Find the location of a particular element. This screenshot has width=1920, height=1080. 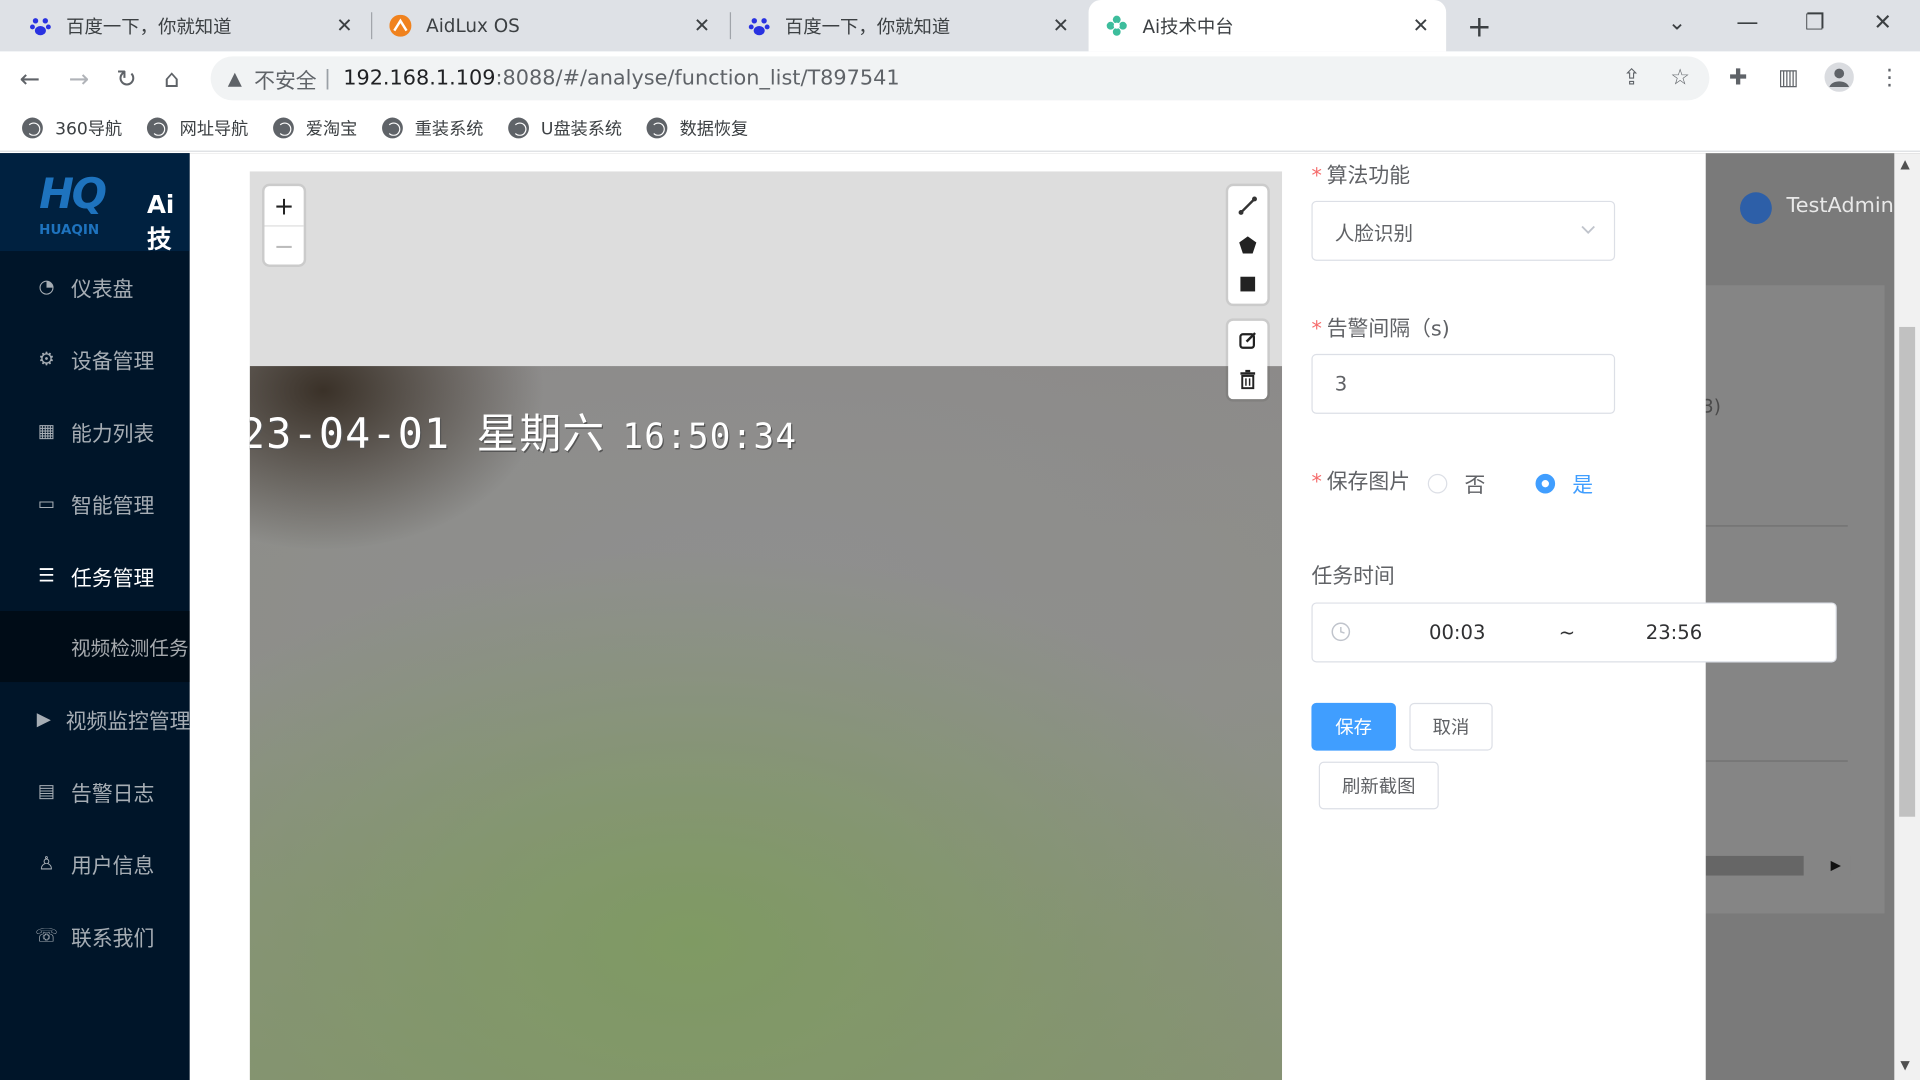

tab-title: Ai技术中台 is located at coordinates (1188, 26).